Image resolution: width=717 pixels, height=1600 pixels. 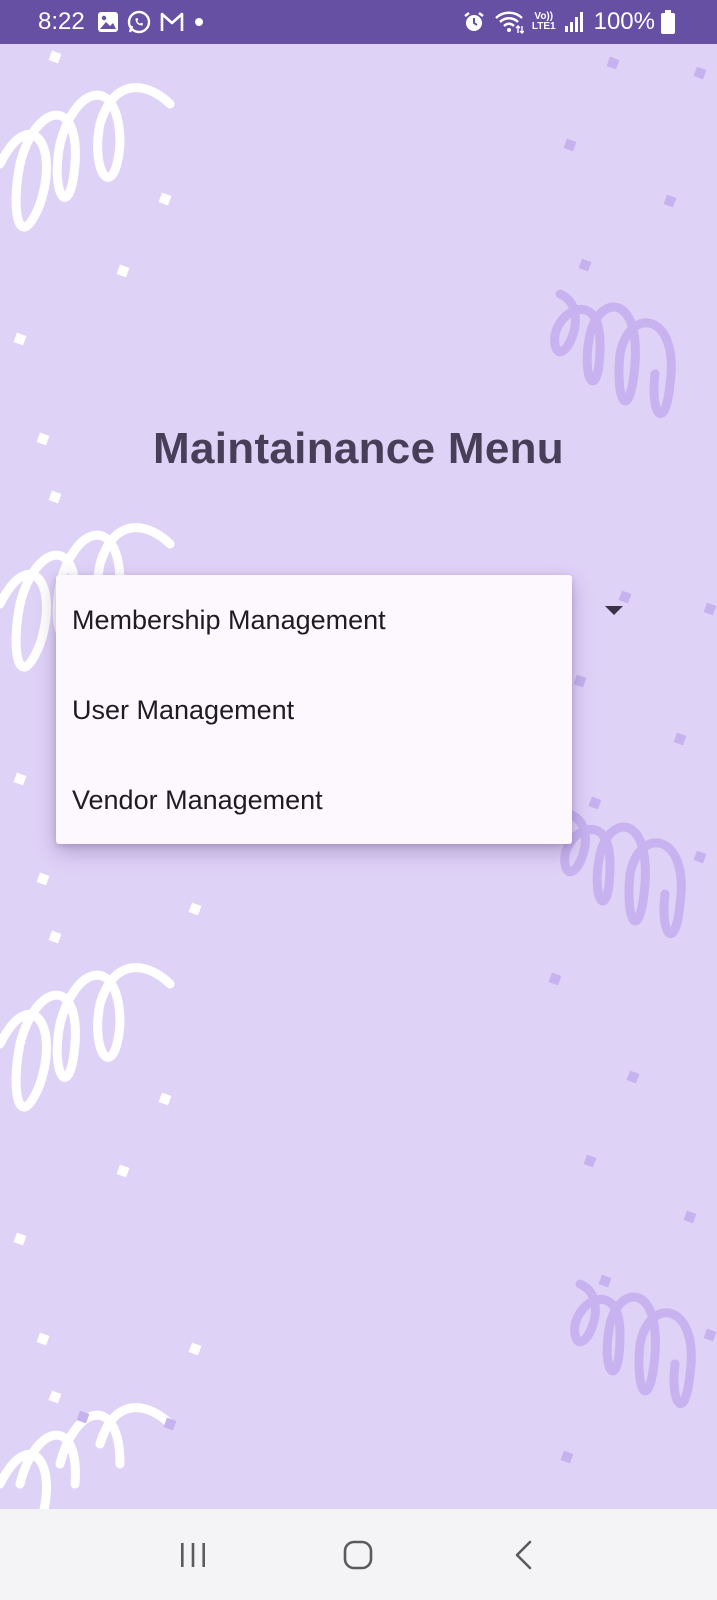 I want to click on home-icon, so click(x=358, y=1554).